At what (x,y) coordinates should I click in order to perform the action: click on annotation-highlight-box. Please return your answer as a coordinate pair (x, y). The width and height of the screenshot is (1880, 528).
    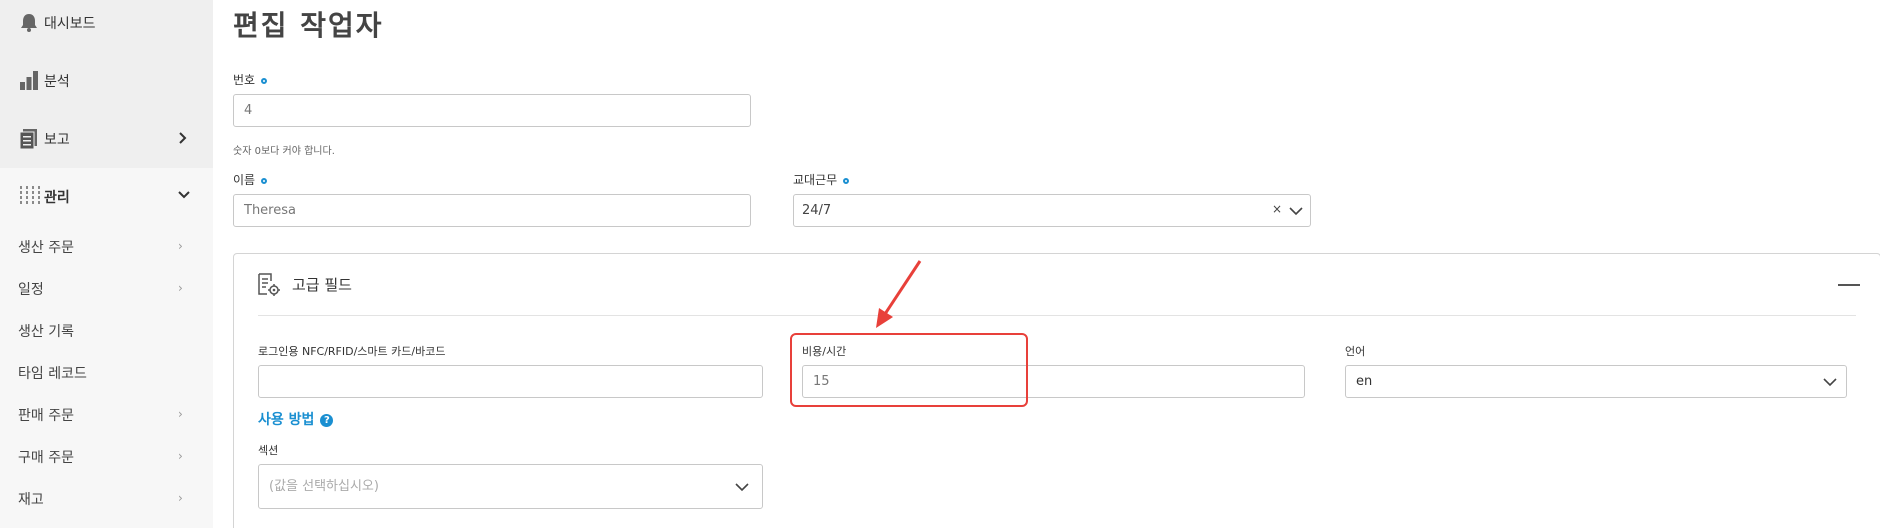
    Looking at the image, I should click on (909, 370).